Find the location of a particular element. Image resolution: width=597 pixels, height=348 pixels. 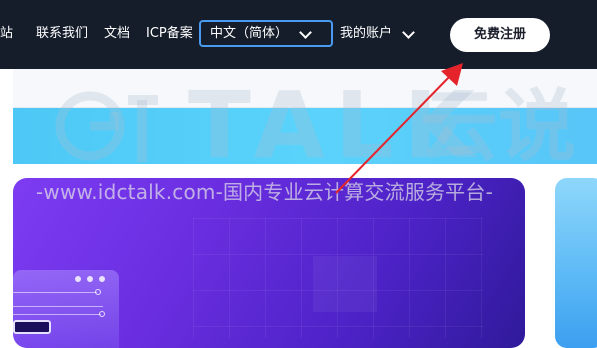

language-select: 中文（简体） is located at coordinates (266, 33).